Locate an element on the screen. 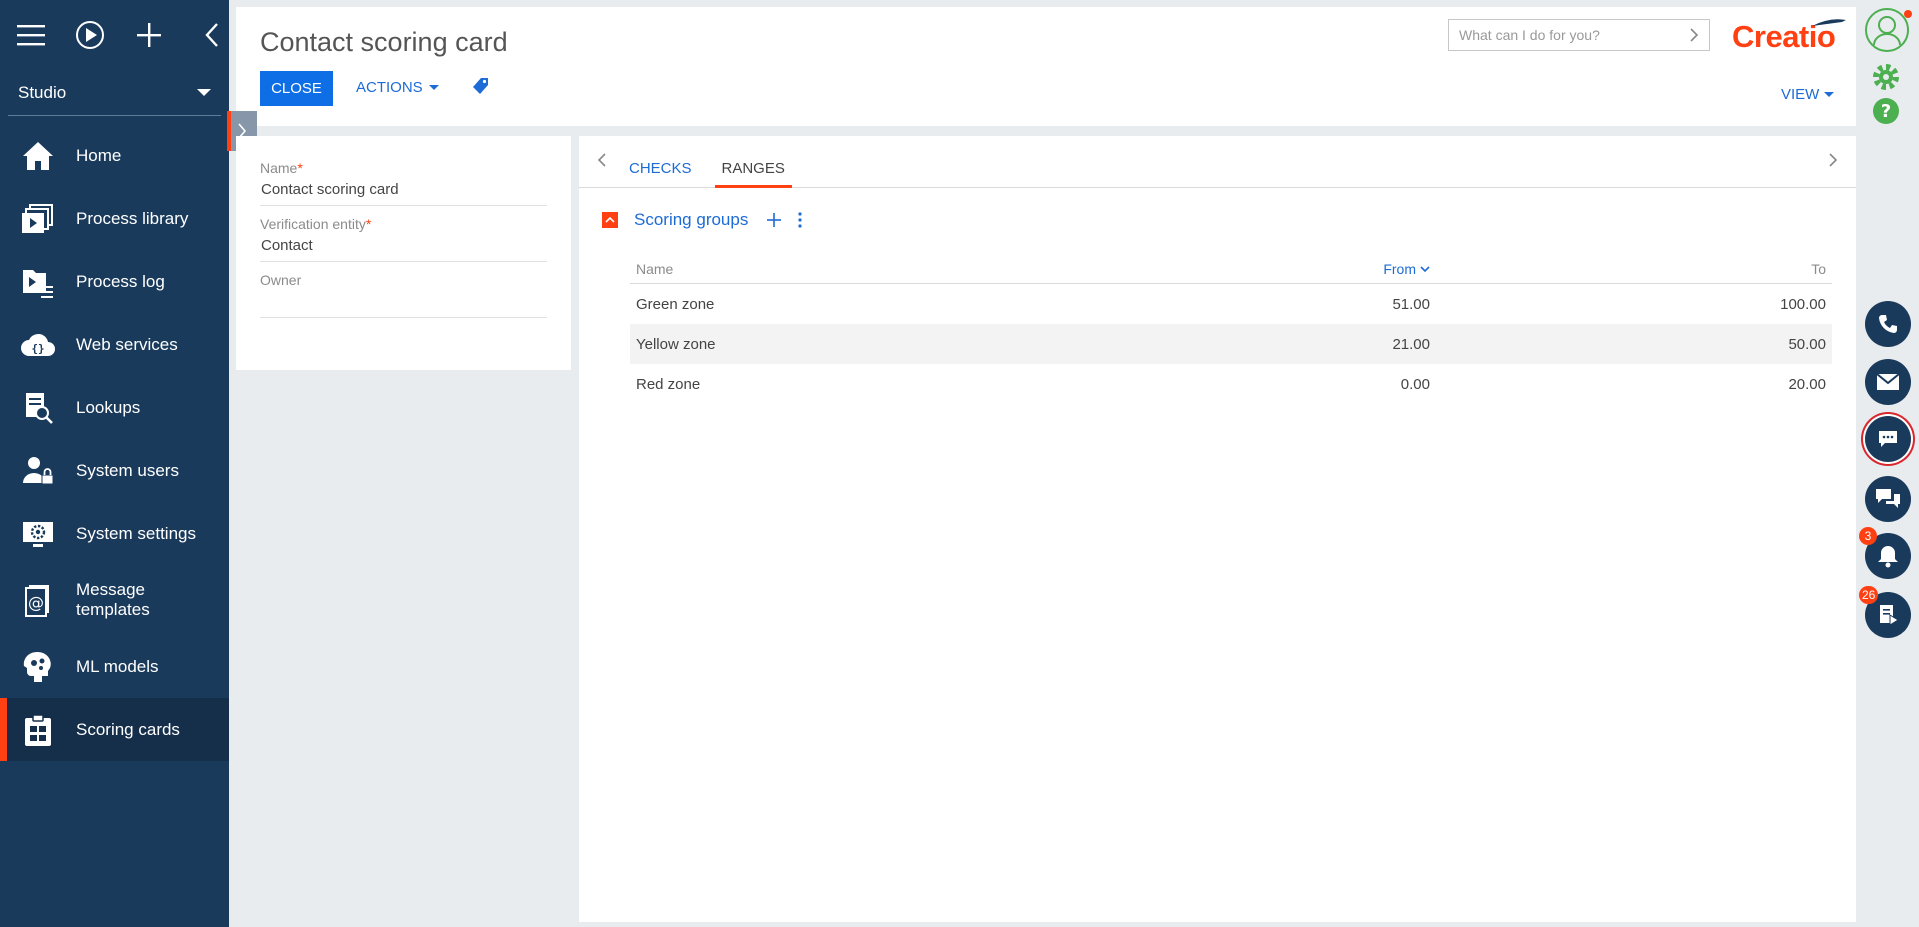 Image resolution: width=1919 pixels, height=927 pixels. email-button is located at coordinates (1888, 382).